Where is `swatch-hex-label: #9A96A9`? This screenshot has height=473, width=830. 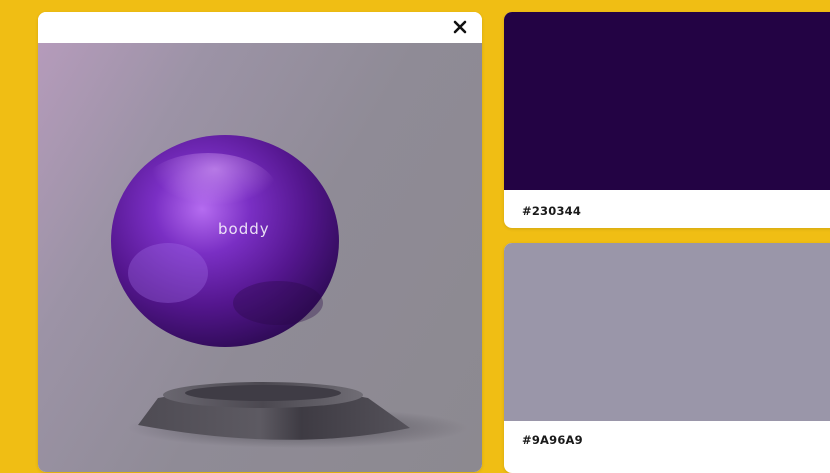 swatch-hex-label: #9A96A9 is located at coordinates (552, 440).